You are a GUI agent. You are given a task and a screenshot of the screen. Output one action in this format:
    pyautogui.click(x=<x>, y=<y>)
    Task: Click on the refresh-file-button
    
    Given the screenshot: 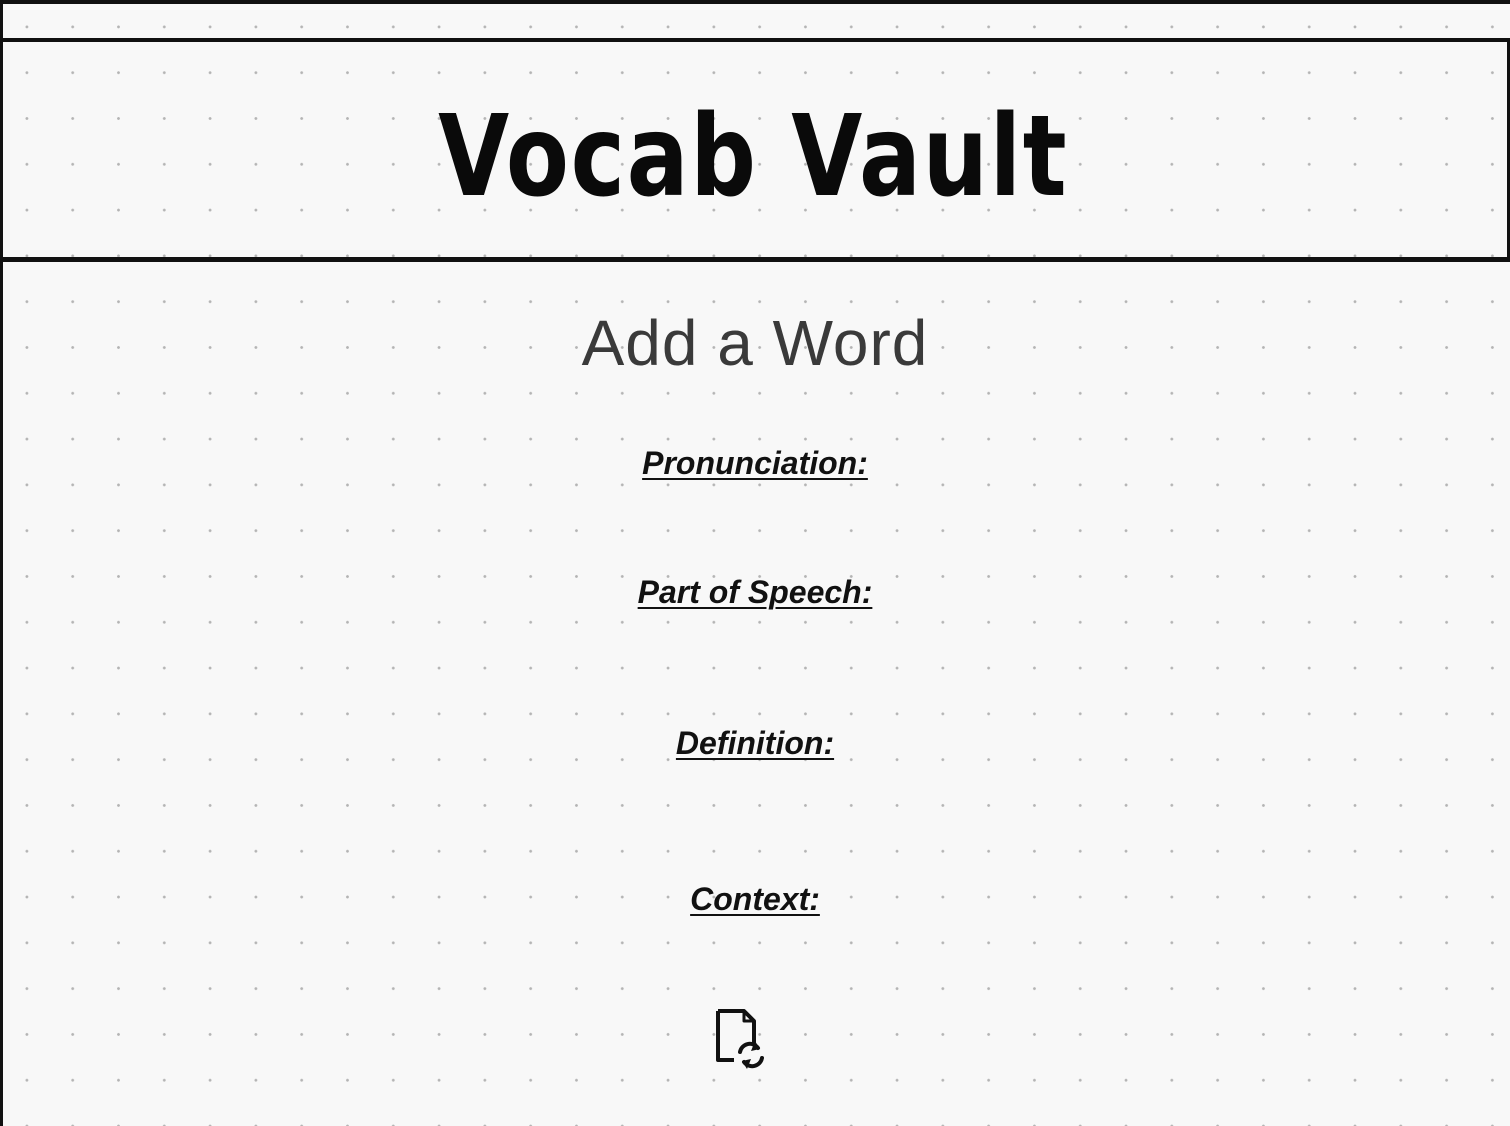 What is the action you would take?
    pyautogui.click(x=741, y=1040)
    